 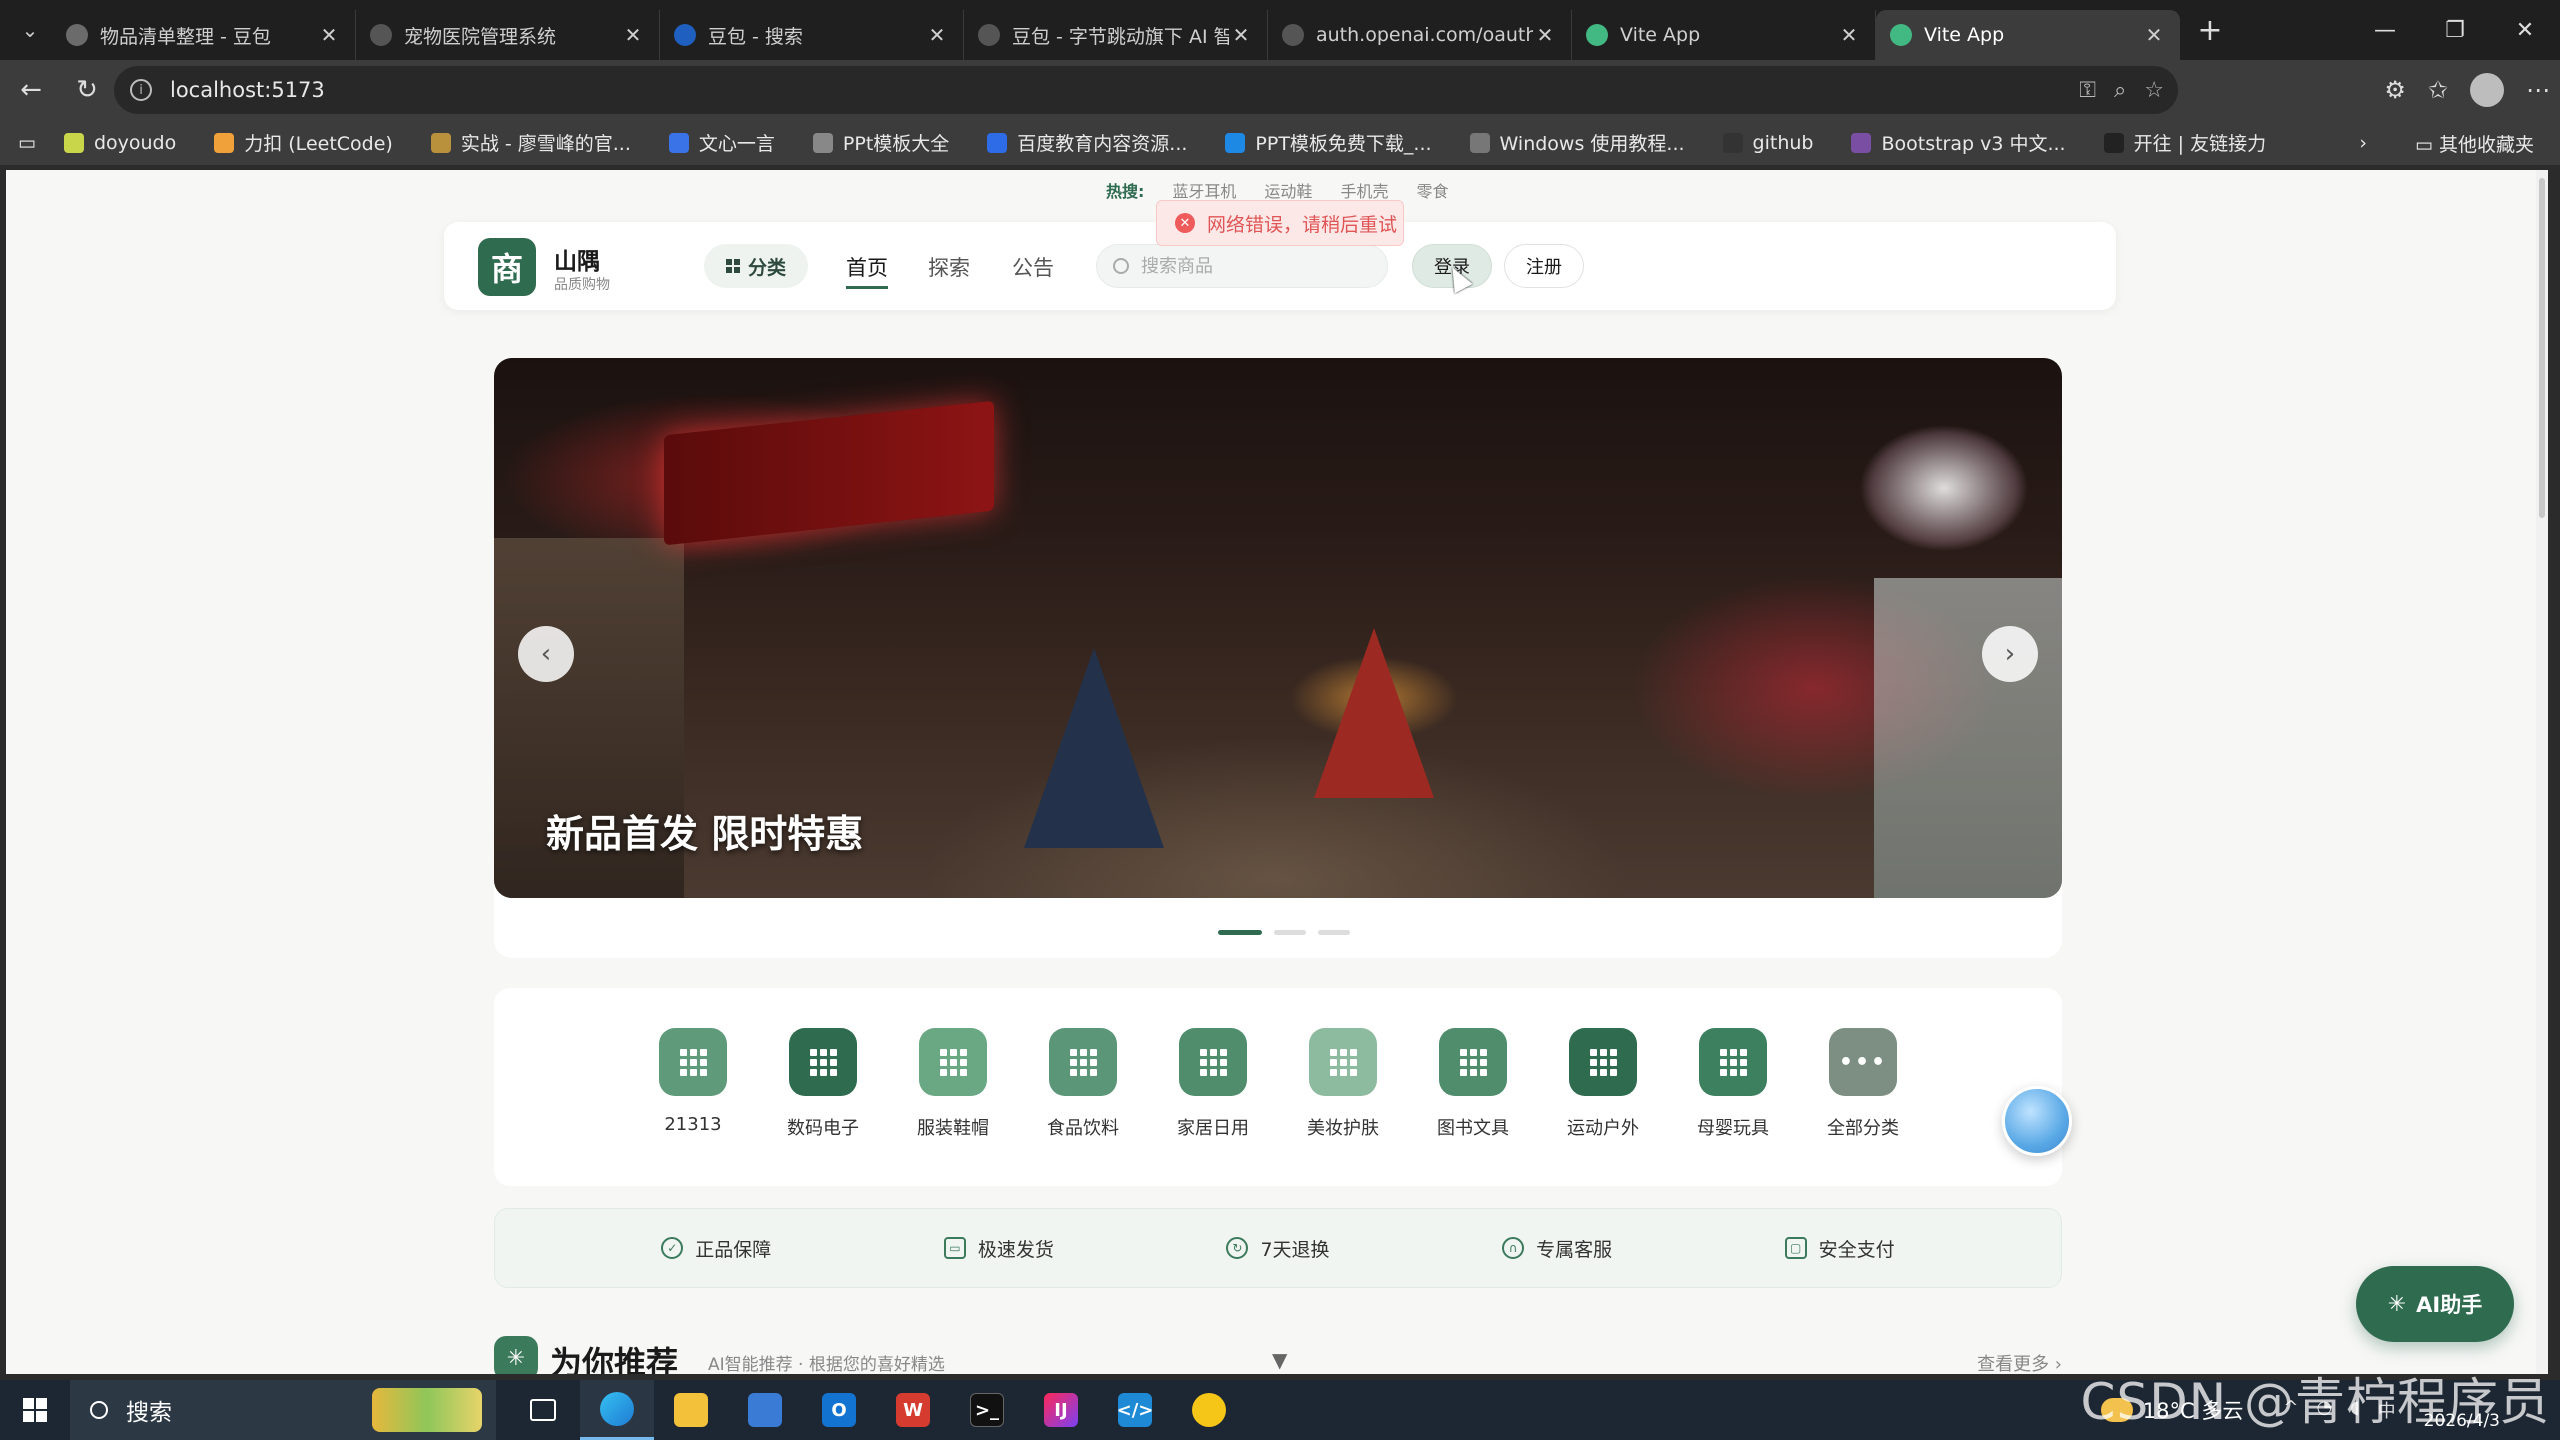 I want to click on browser-tab: 豆包 - 字节跳动旗下 AI 智能 ✕, so click(x=1116, y=35).